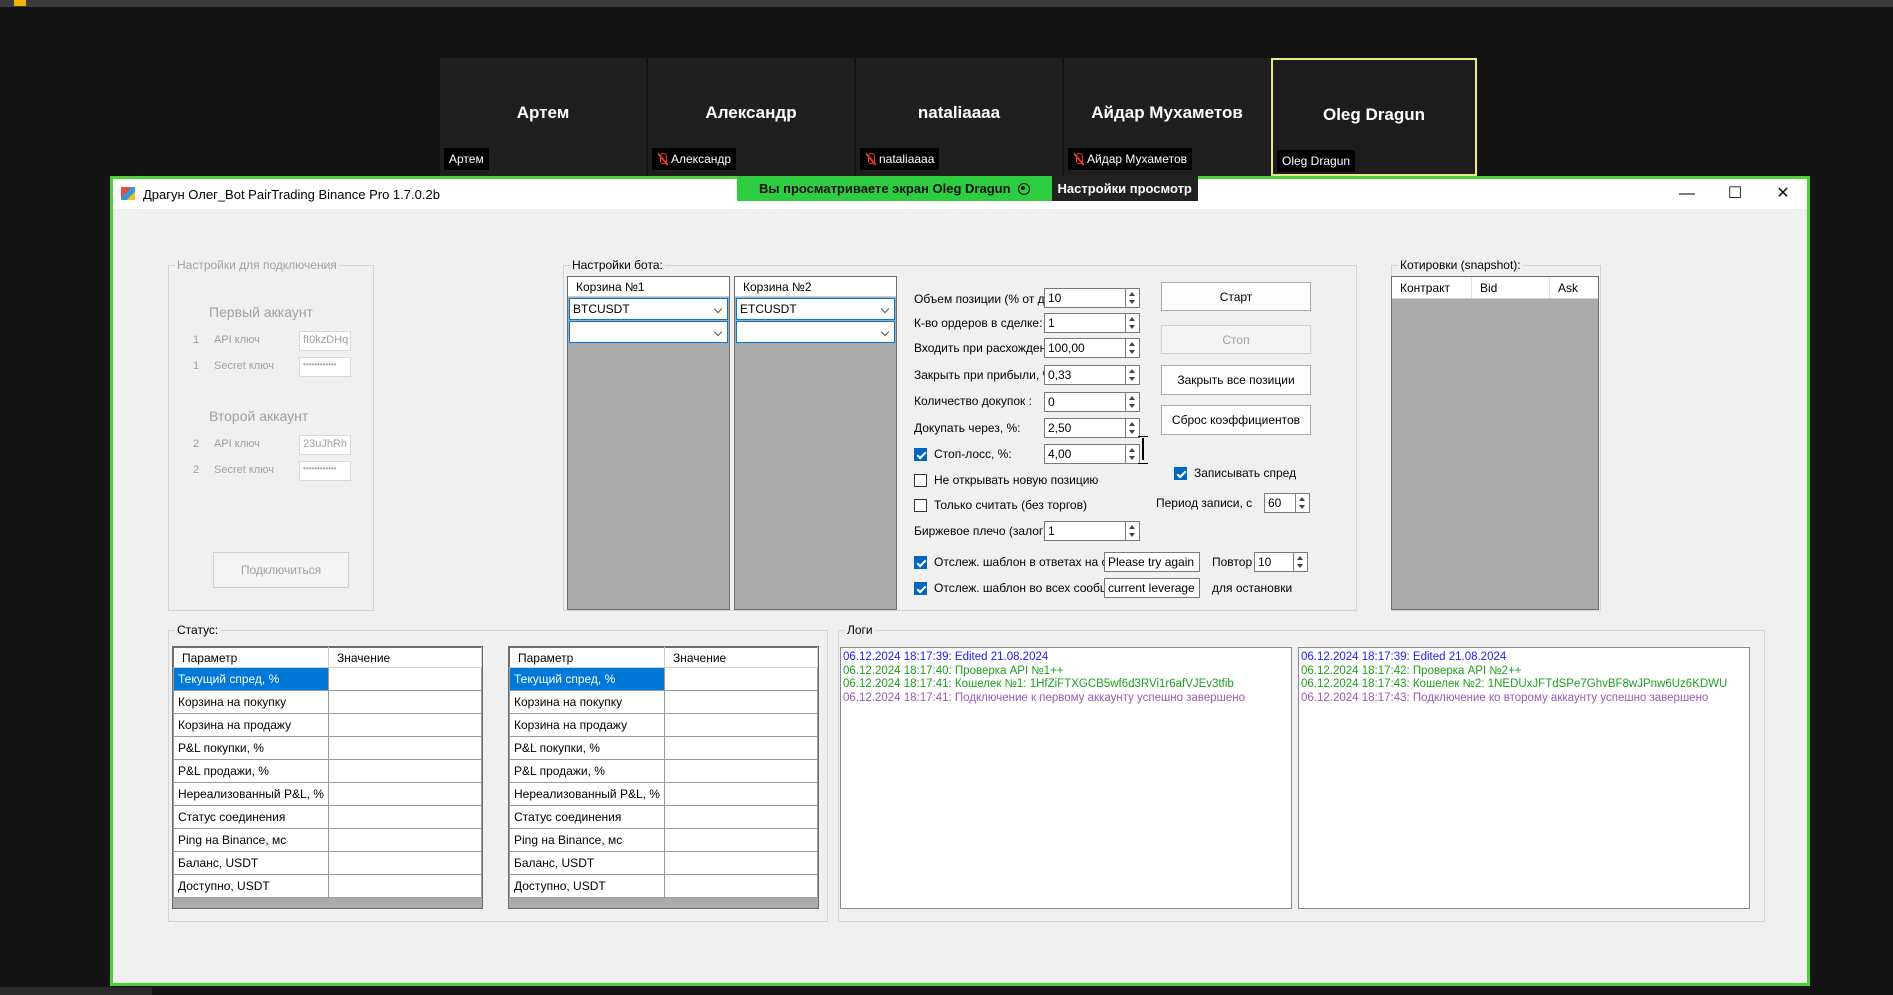  Describe the element at coordinates (1085, 402) in the screenshot. I see `add-count-input: 0` at that location.